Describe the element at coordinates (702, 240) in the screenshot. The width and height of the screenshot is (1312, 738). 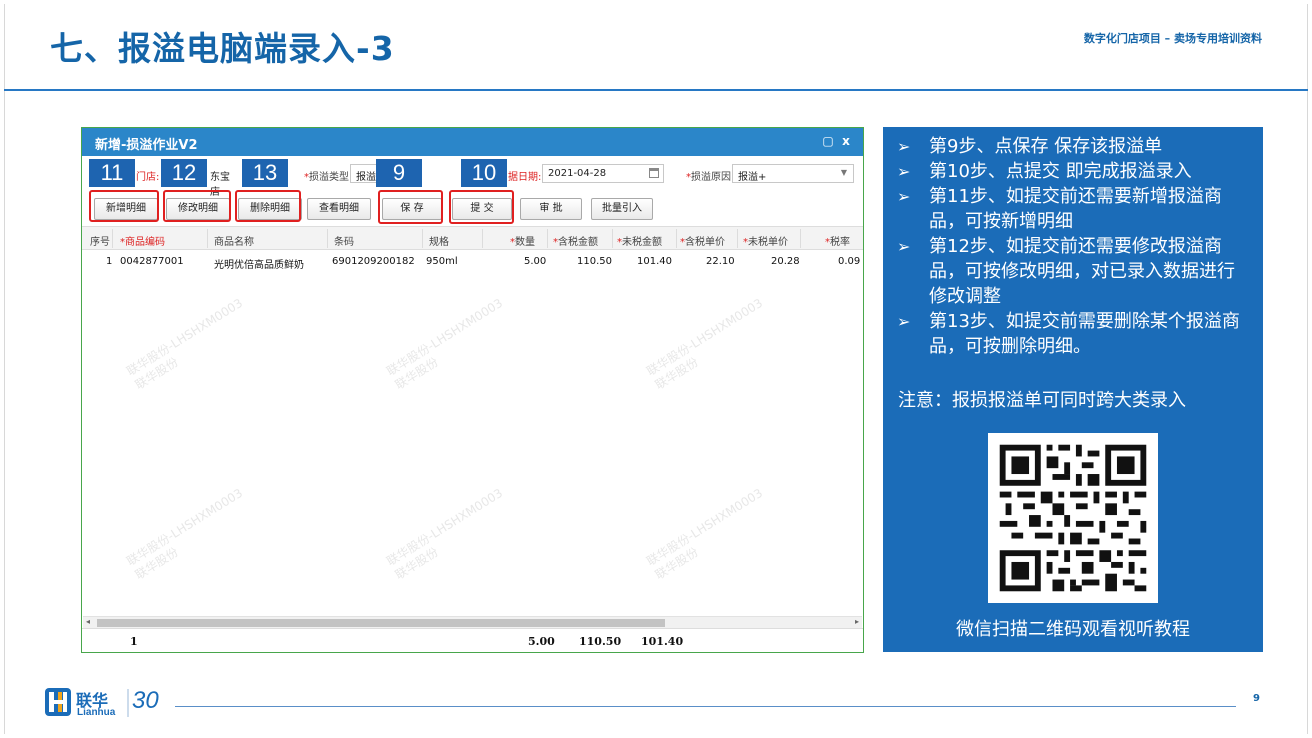
I see `col-header-tax-price-wrap: *含税单价` at that location.